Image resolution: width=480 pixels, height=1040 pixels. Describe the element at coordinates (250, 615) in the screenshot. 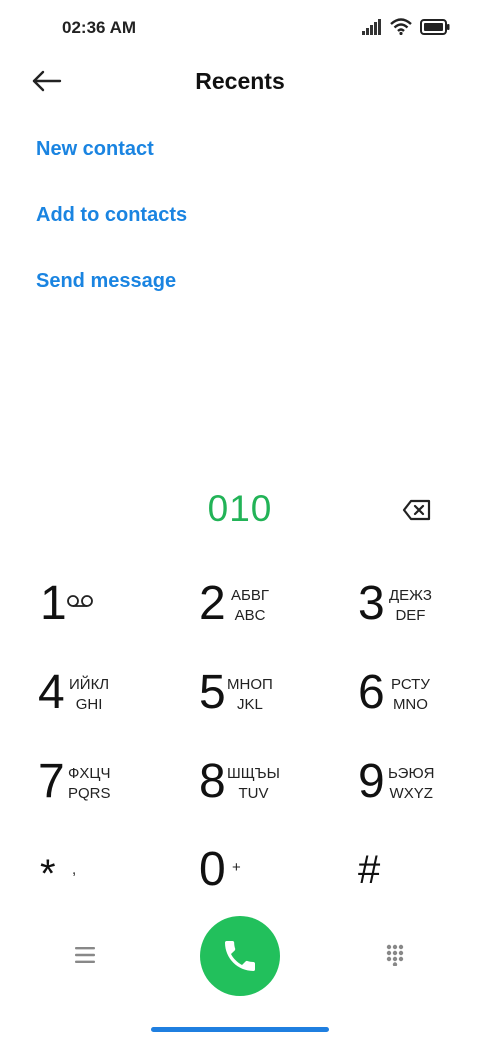

I see `key-letters-latin: ABC` at that location.